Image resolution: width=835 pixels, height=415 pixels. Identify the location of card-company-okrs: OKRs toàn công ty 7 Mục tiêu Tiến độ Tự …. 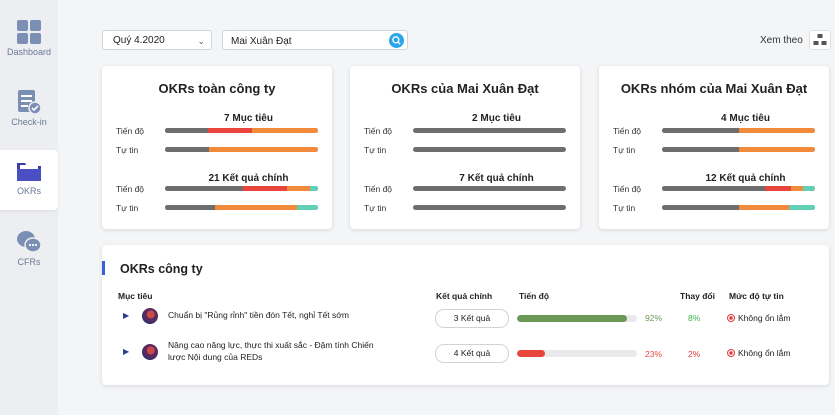
(217, 147).